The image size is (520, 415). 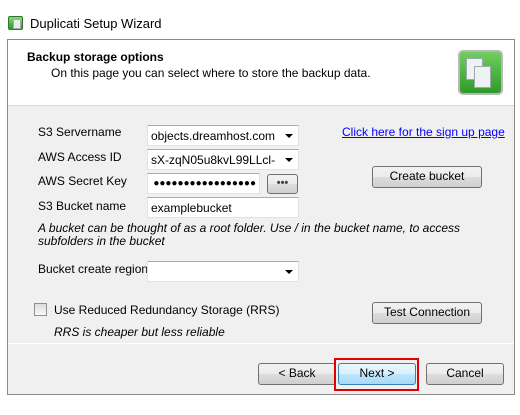 I want to click on access-id-value: sX-zqN05u8kvL99LLcl-, so click(x=213, y=160).